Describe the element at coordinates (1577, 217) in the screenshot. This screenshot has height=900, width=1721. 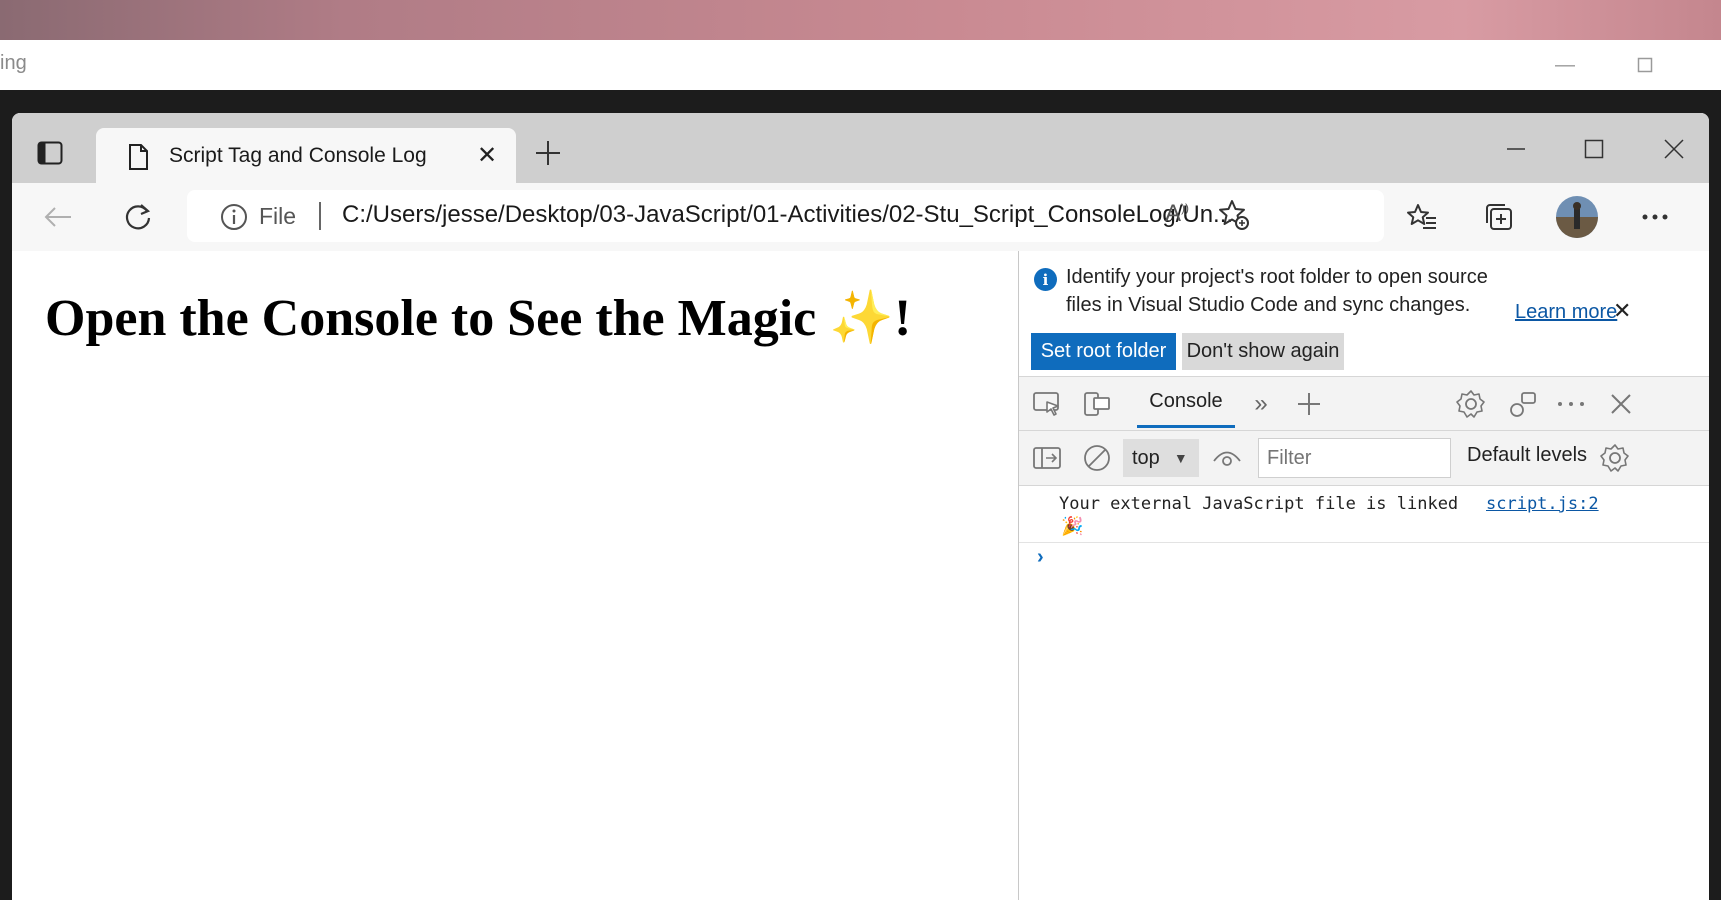
I see `profile-avatar` at that location.